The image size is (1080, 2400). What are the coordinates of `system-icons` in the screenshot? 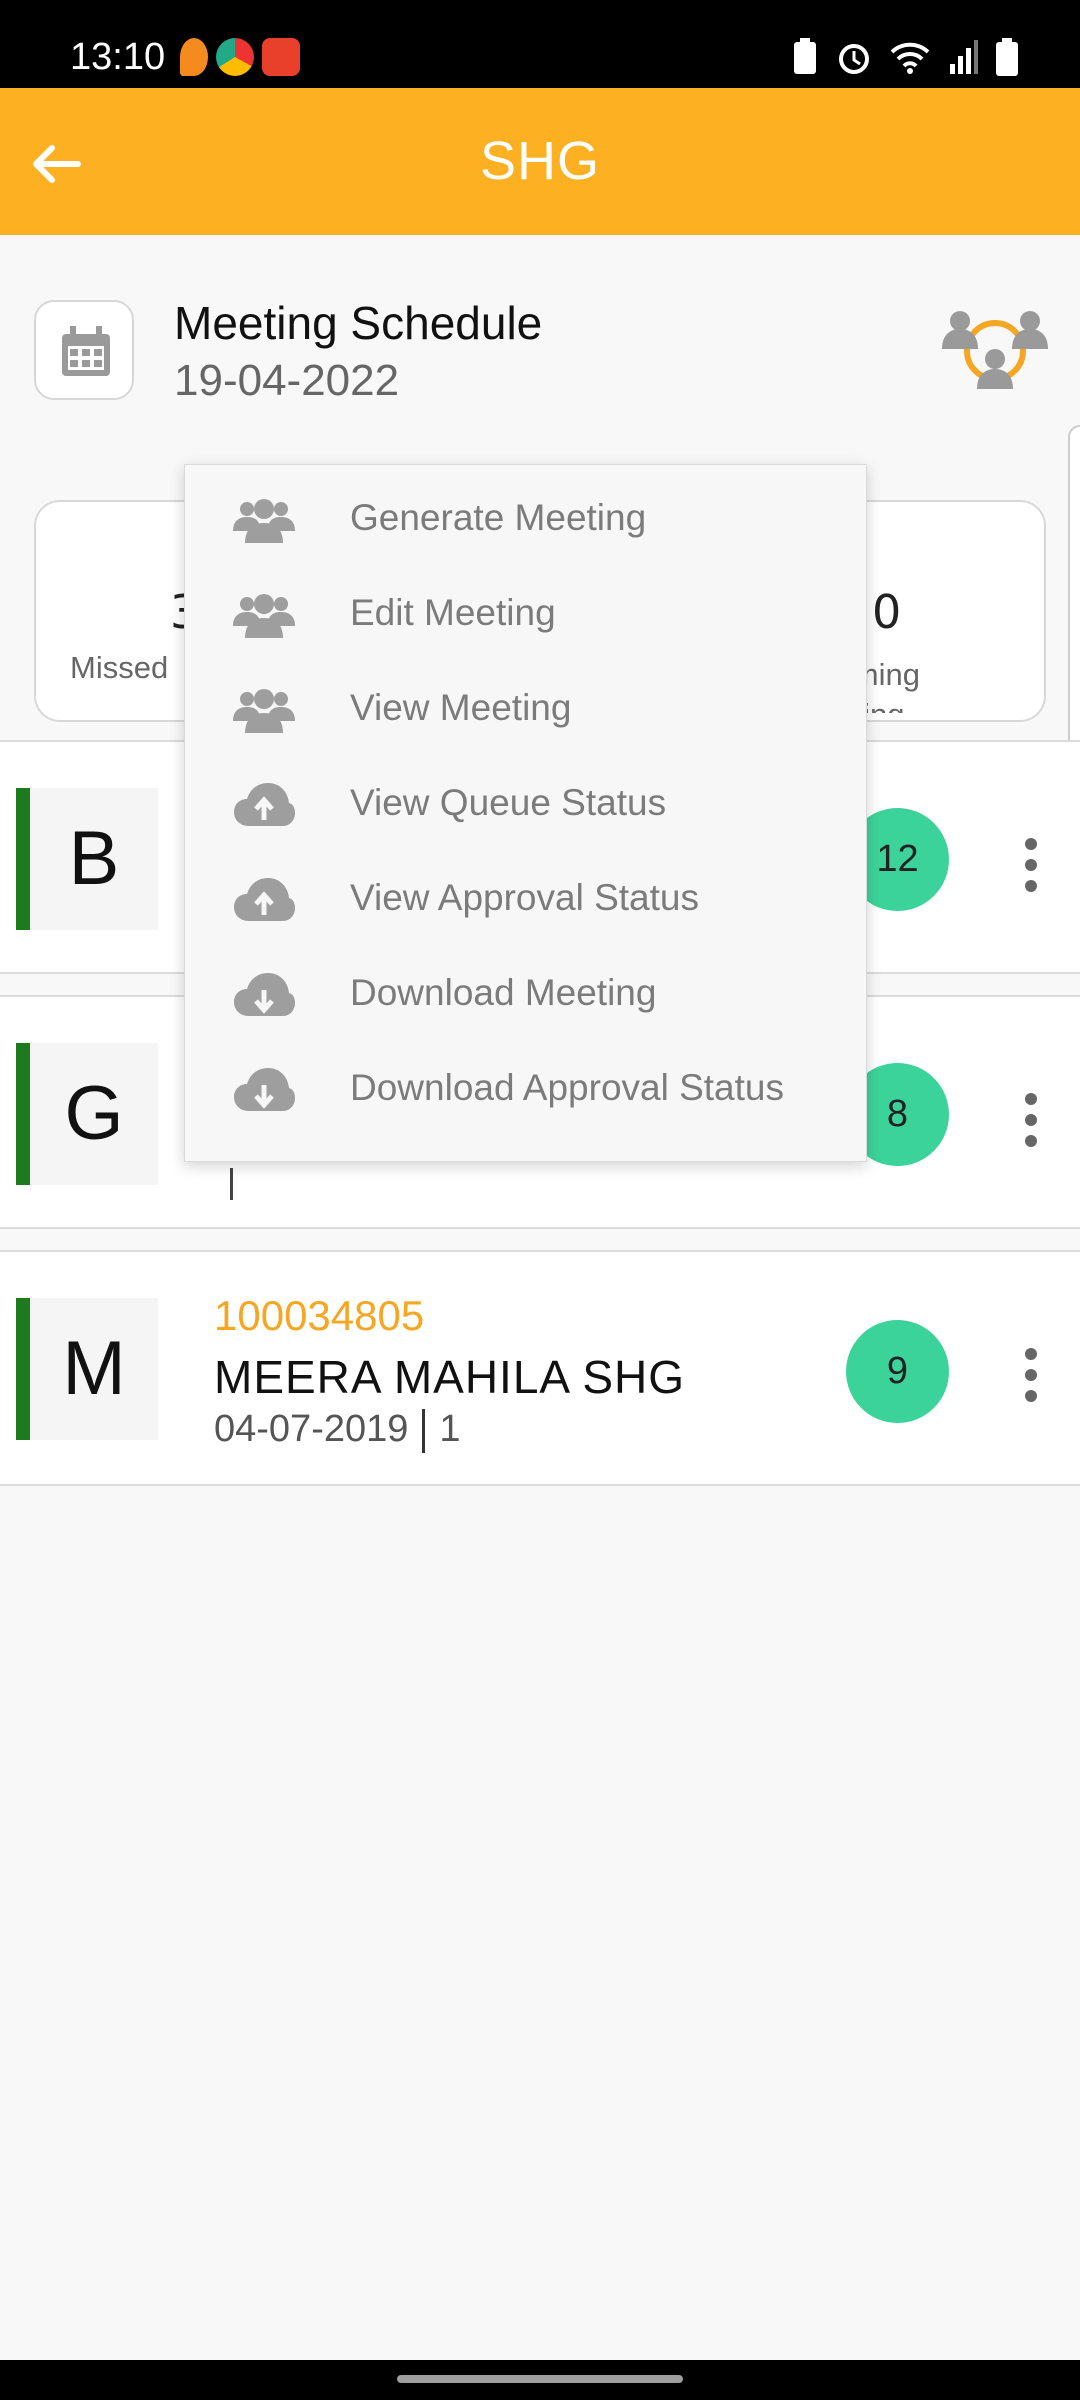 It's located at (905, 57).